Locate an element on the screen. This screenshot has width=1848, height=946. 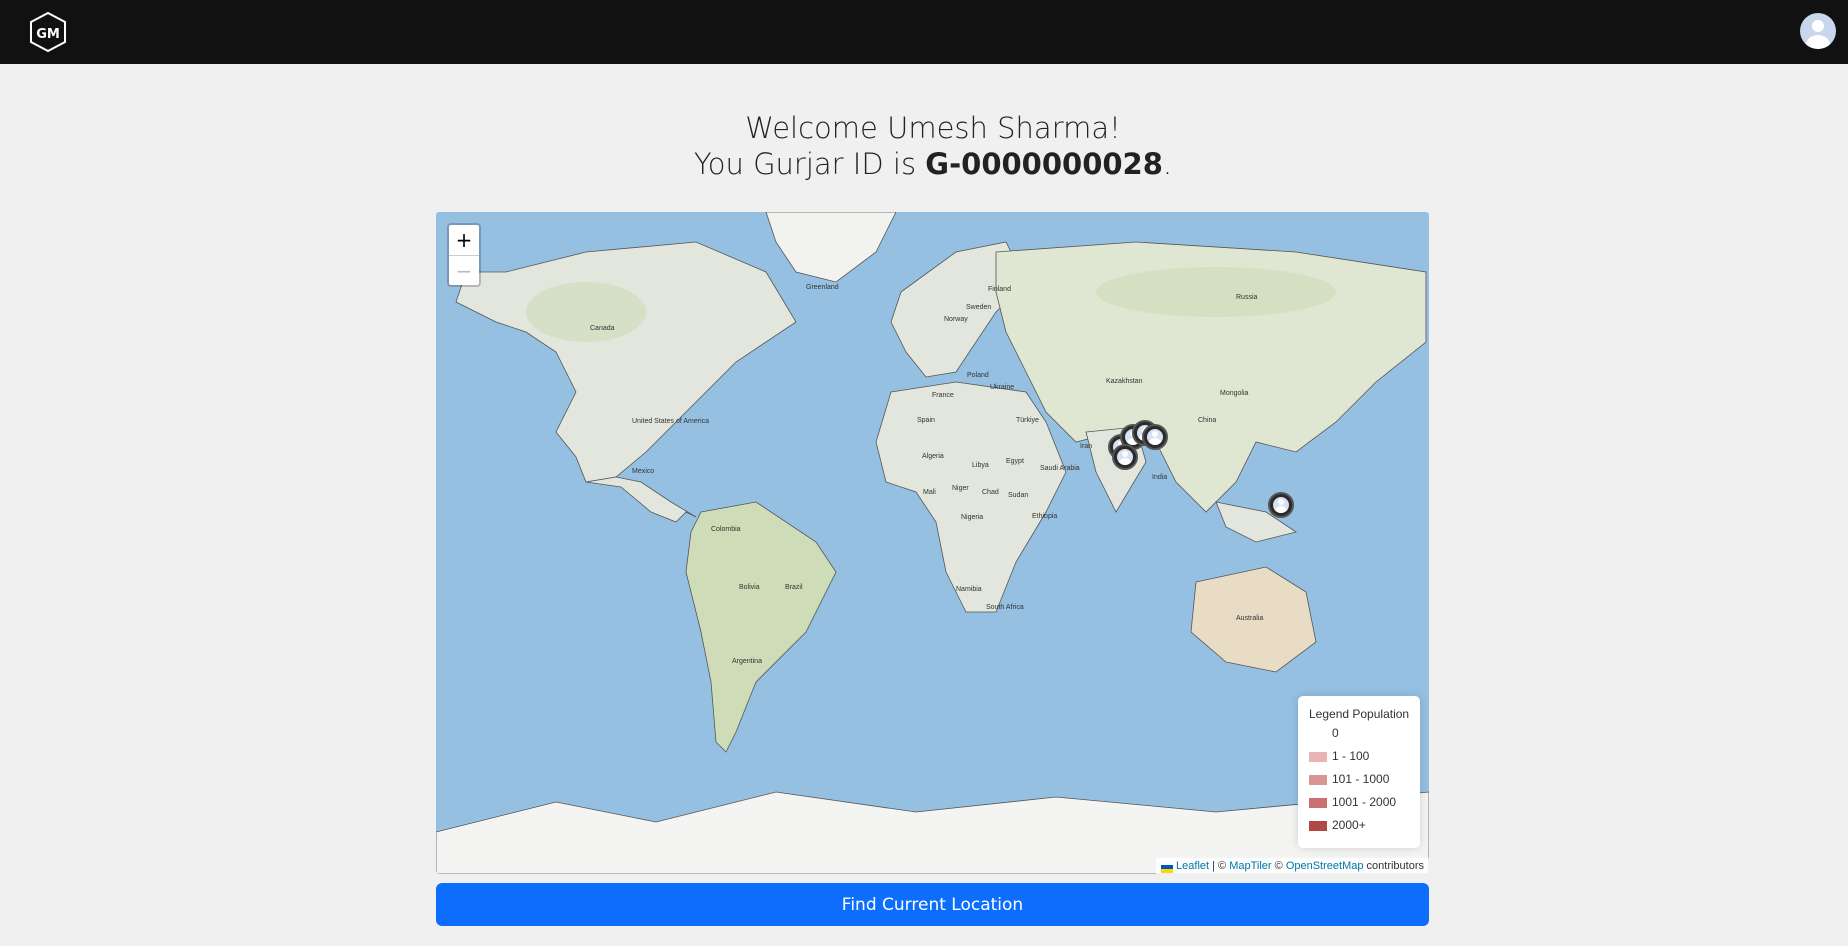
map-label: Finland is located at coordinates (999, 289).